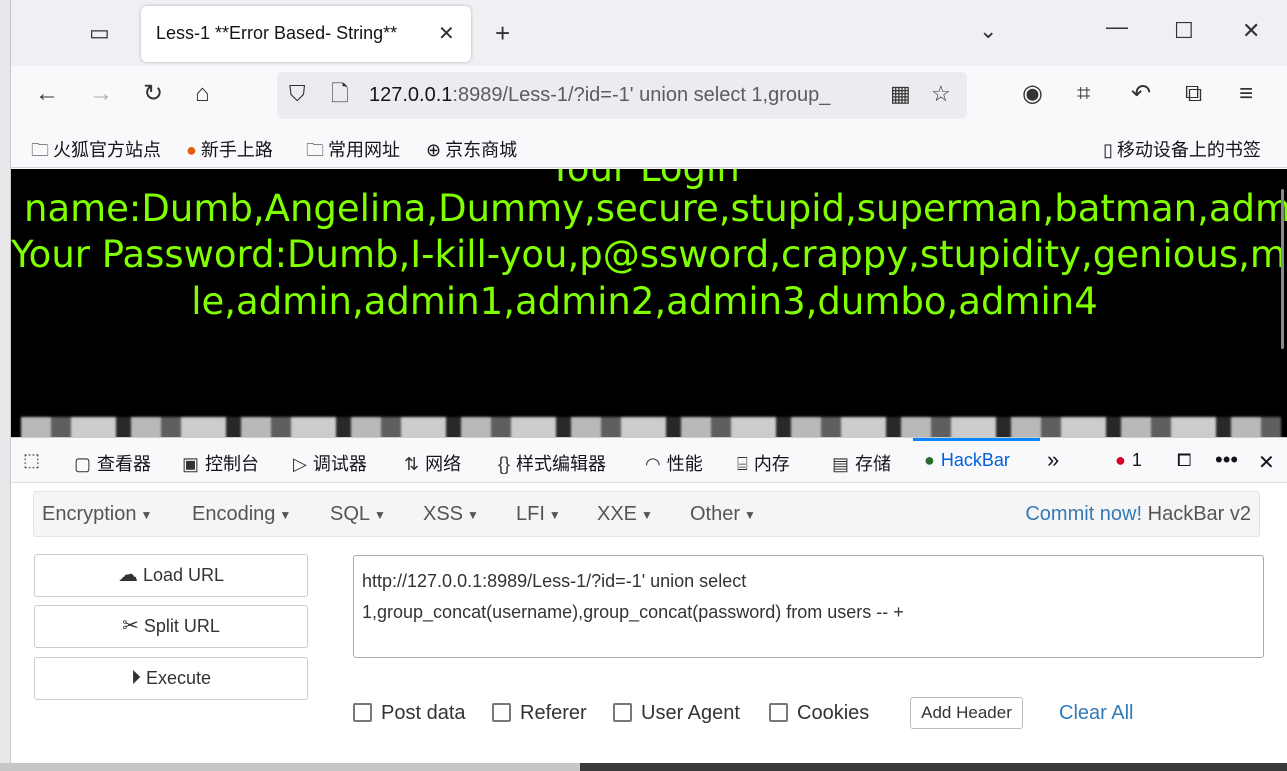  What do you see at coordinates (47, 94) in the screenshot?
I see `back-icon: ←` at bounding box center [47, 94].